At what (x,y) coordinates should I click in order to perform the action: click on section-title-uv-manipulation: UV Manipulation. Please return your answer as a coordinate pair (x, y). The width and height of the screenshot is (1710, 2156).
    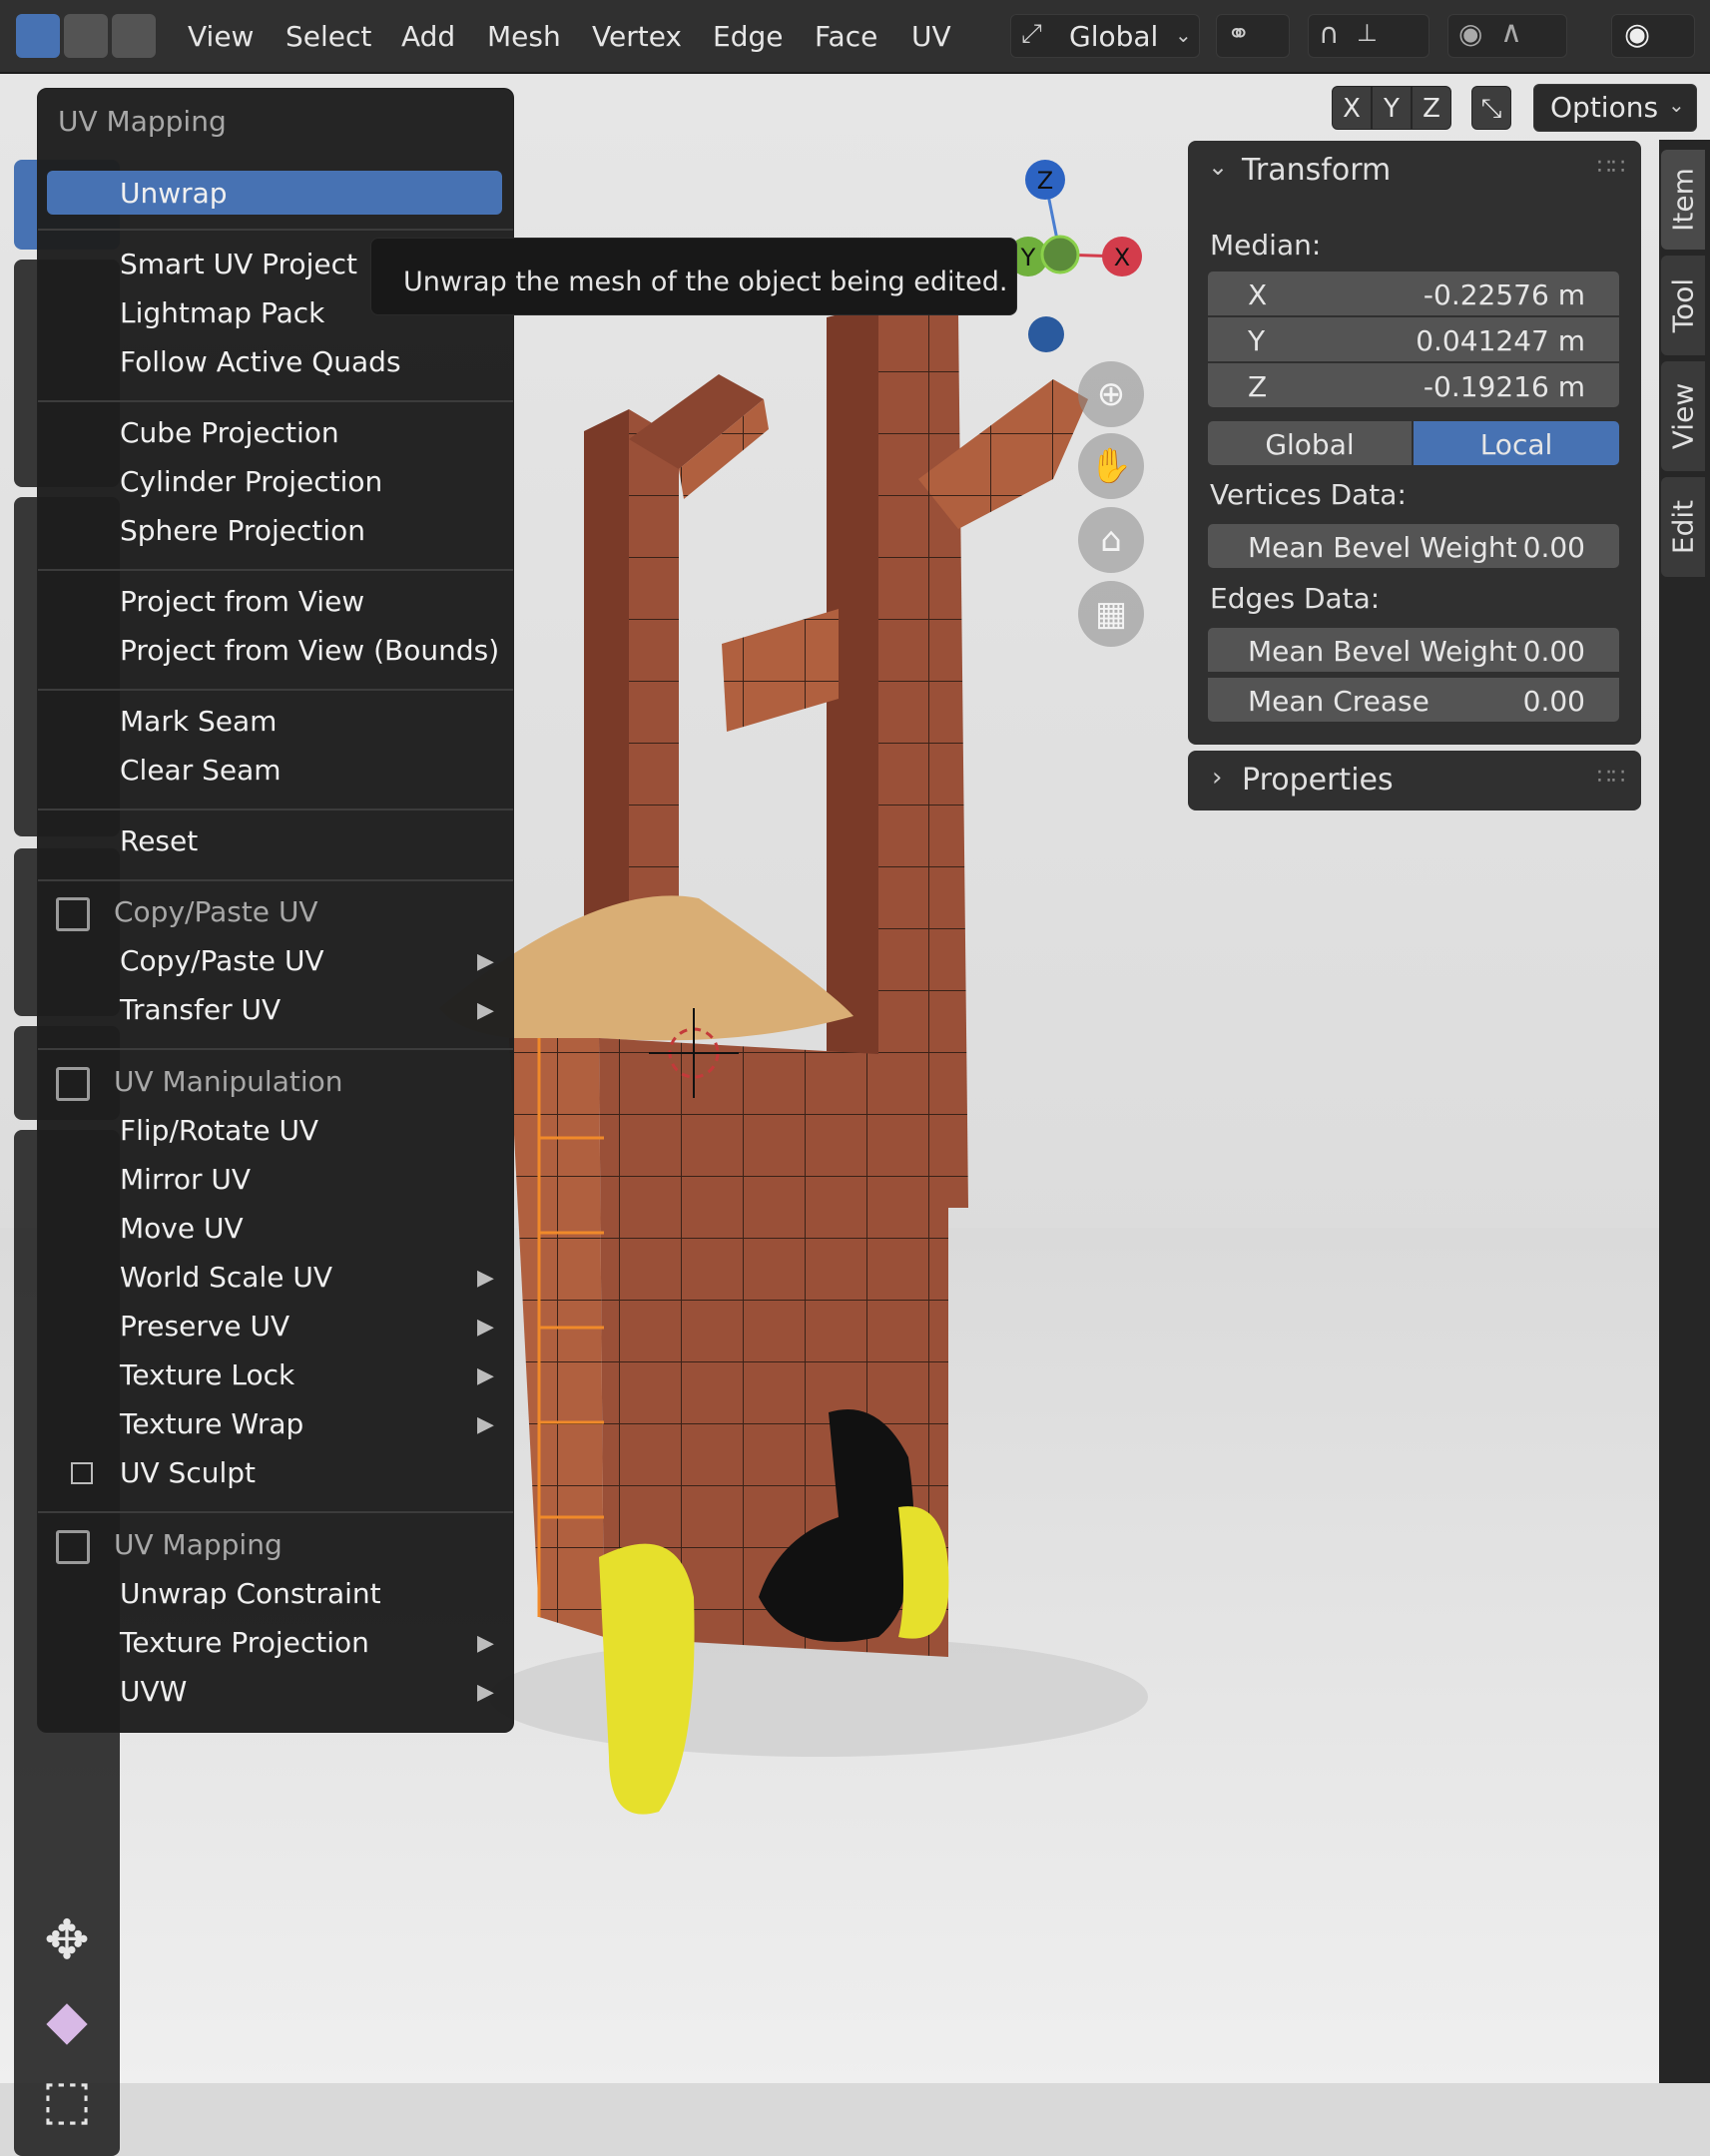
    Looking at the image, I should click on (228, 1081).